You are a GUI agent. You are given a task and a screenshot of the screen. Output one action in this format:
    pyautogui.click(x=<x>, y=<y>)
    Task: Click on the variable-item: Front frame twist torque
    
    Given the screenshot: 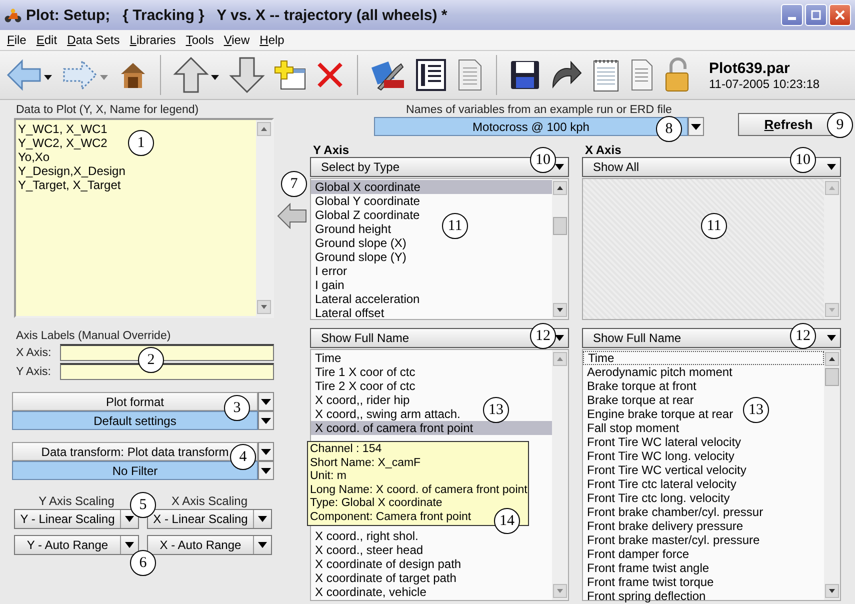 What is the action you would take?
    pyautogui.click(x=650, y=582)
    